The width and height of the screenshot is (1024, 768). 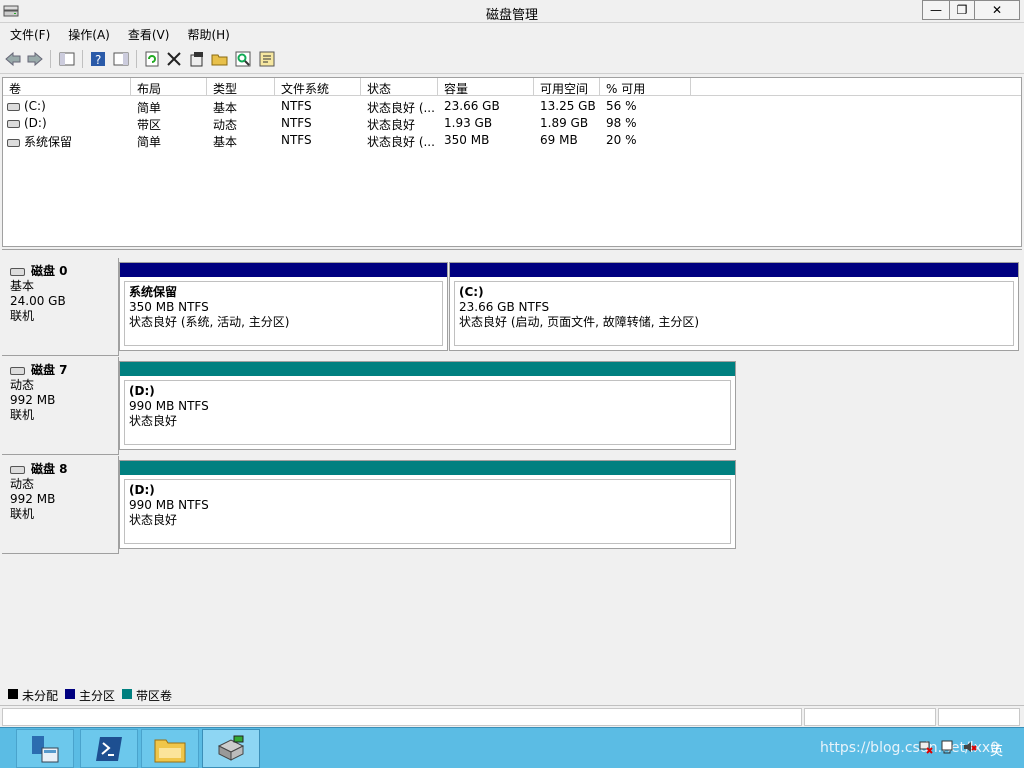 What do you see at coordinates (486, 87) in the screenshot?
I see `col-capacity: 容量` at bounding box center [486, 87].